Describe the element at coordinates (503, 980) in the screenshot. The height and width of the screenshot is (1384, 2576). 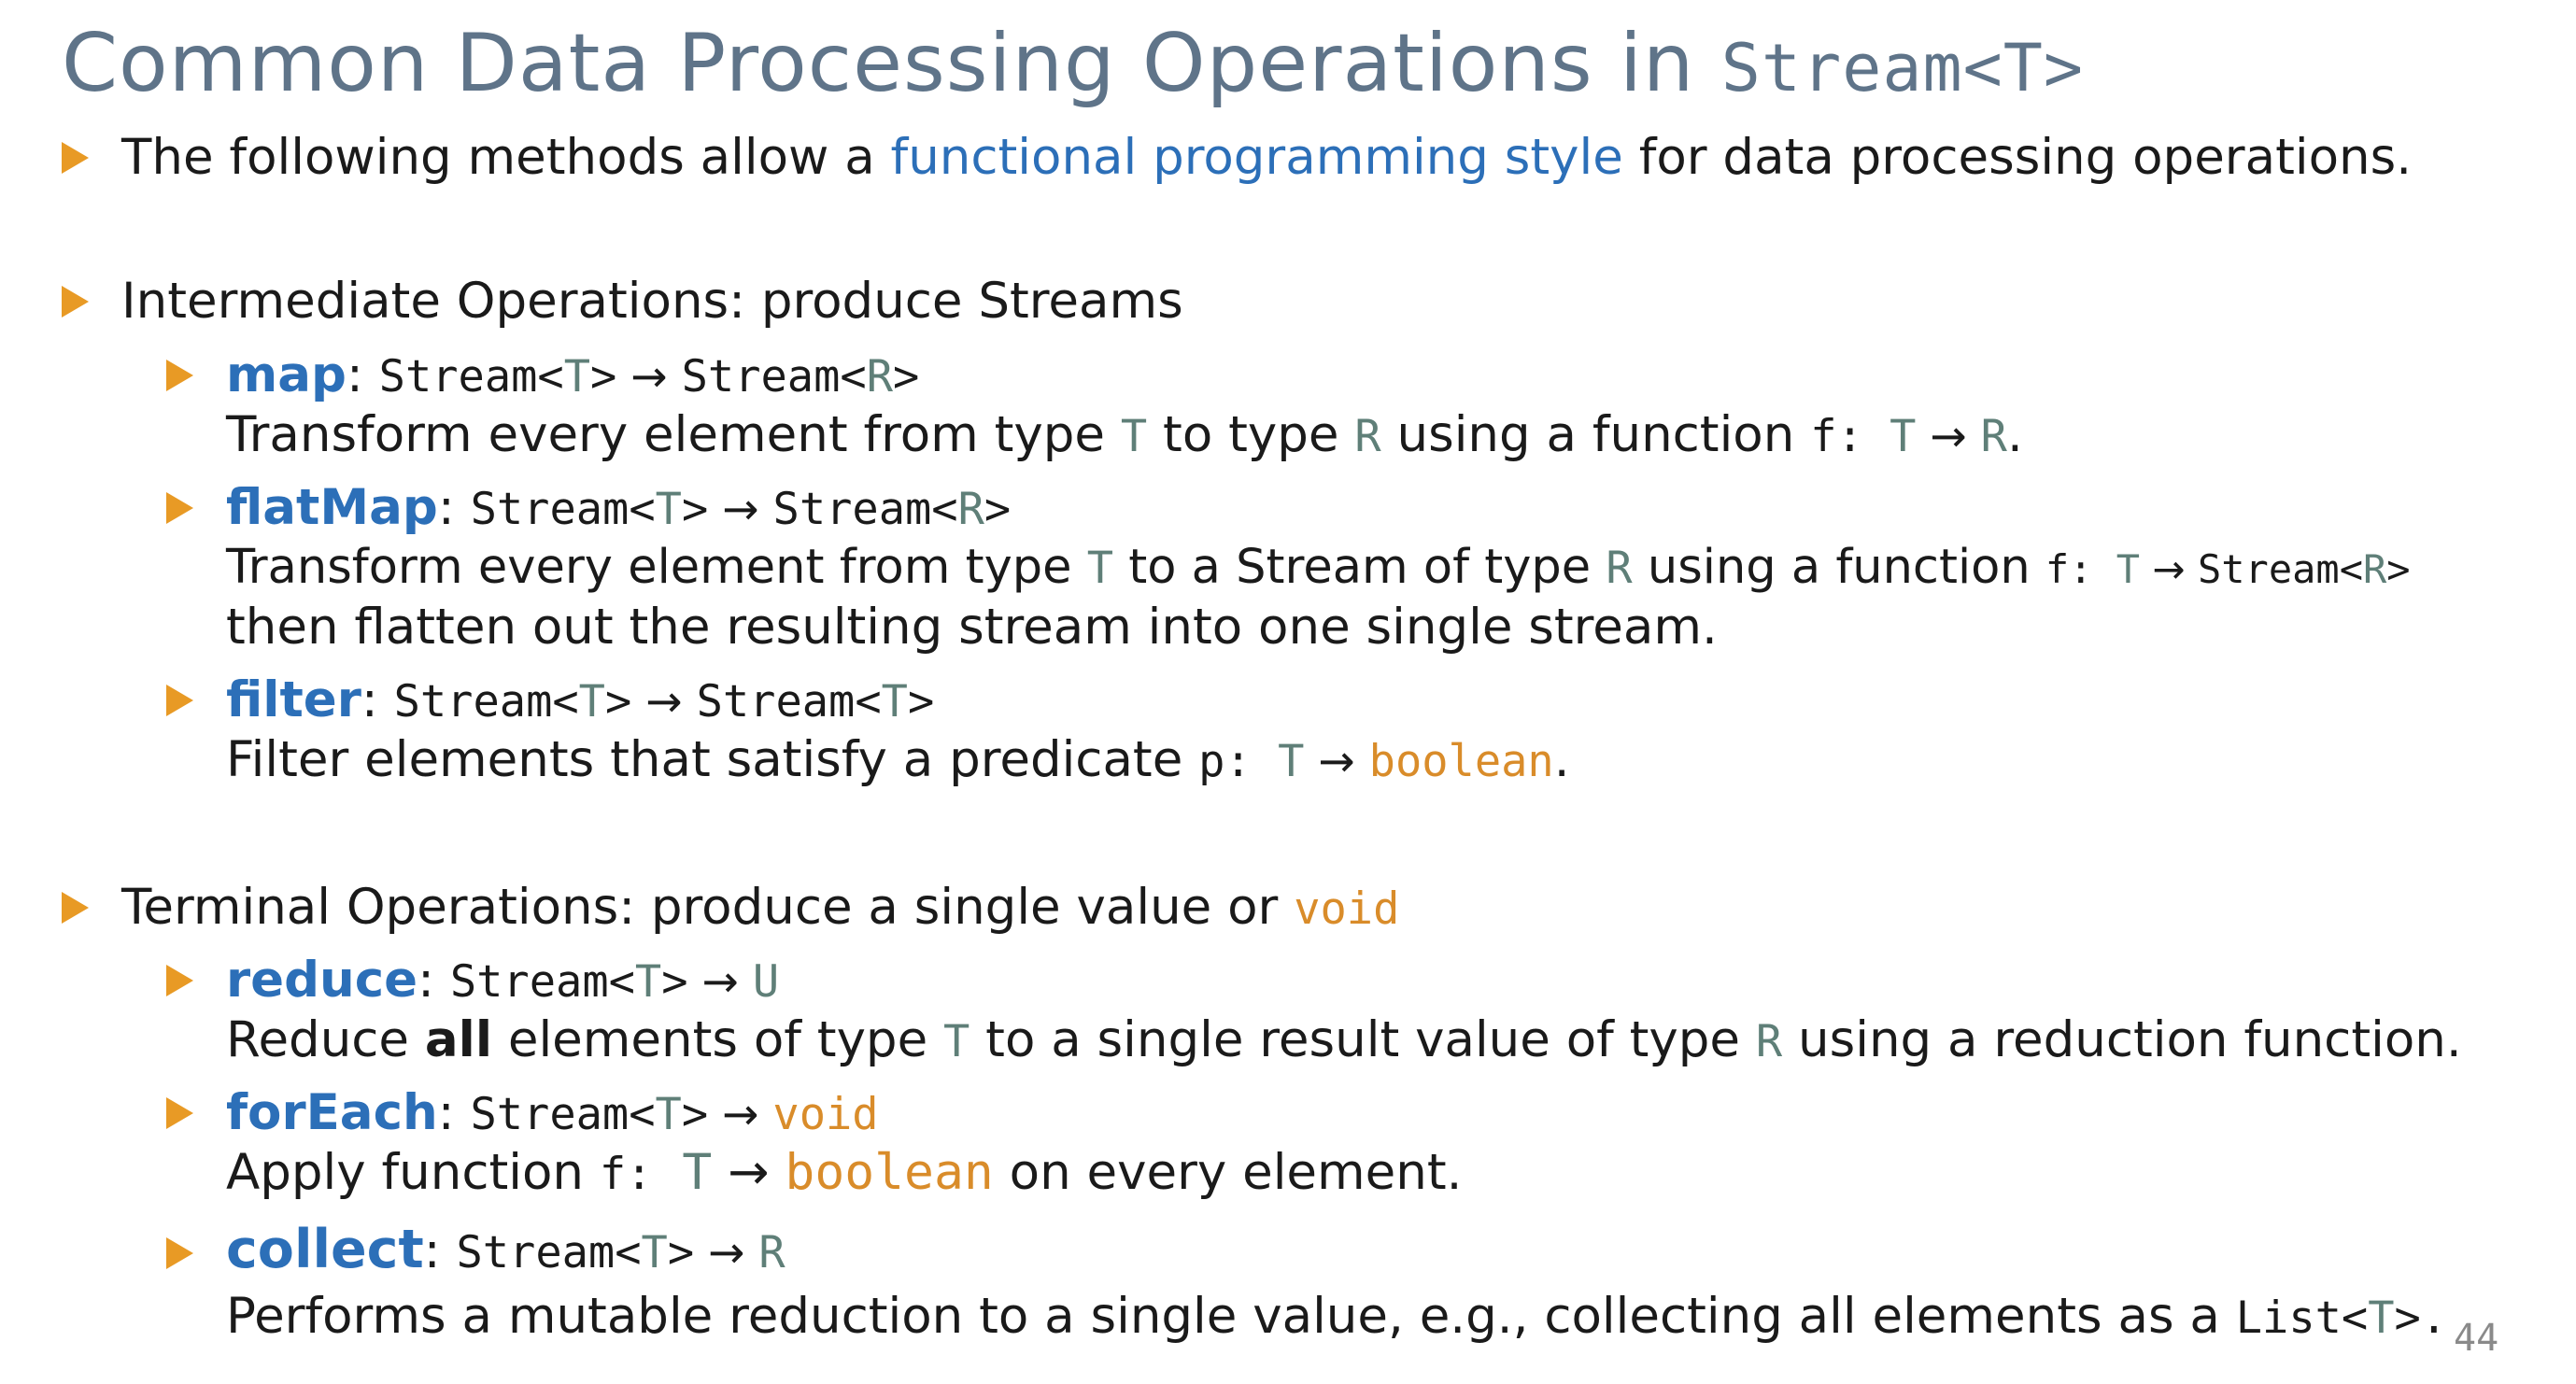
I see `reduce-signature: reduce: Stream<T> → U` at that location.